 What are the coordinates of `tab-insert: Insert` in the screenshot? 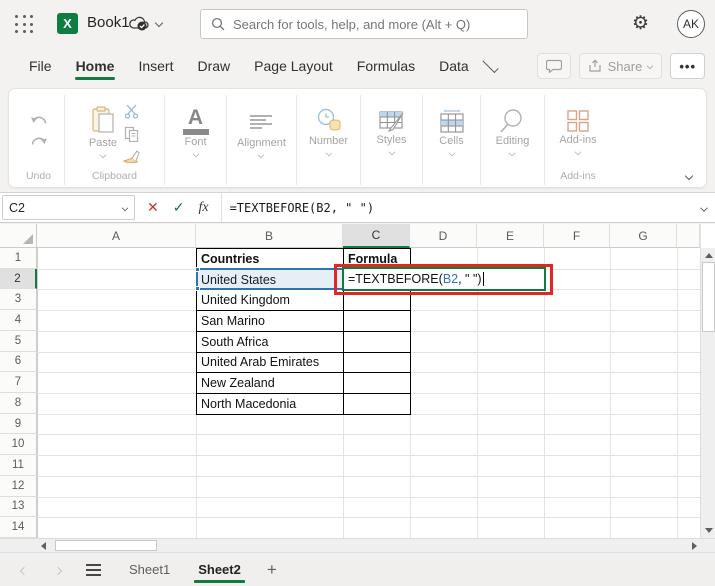 It's located at (155, 66).